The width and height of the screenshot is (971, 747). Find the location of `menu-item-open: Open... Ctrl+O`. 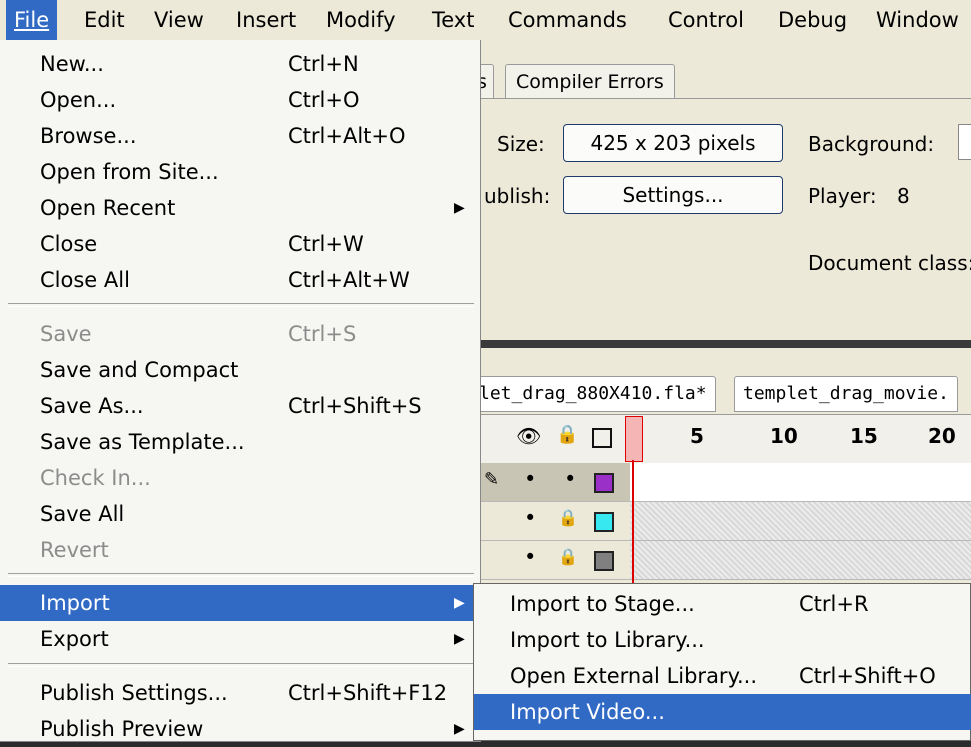

menu-item-open: Open... Ctrl+O is located at coordinates (240, 100).